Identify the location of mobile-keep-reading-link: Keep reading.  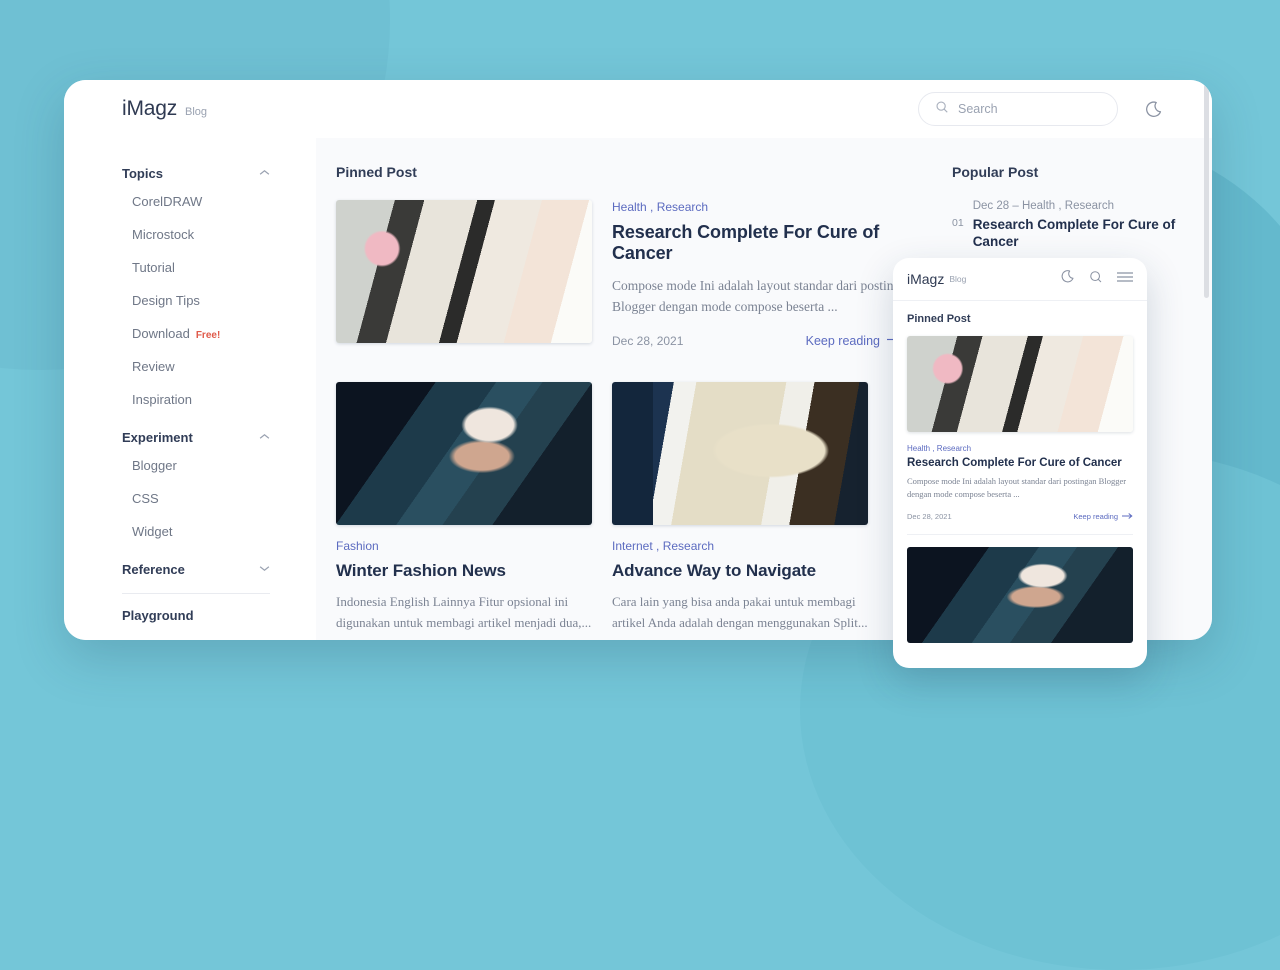
(1103, 517).